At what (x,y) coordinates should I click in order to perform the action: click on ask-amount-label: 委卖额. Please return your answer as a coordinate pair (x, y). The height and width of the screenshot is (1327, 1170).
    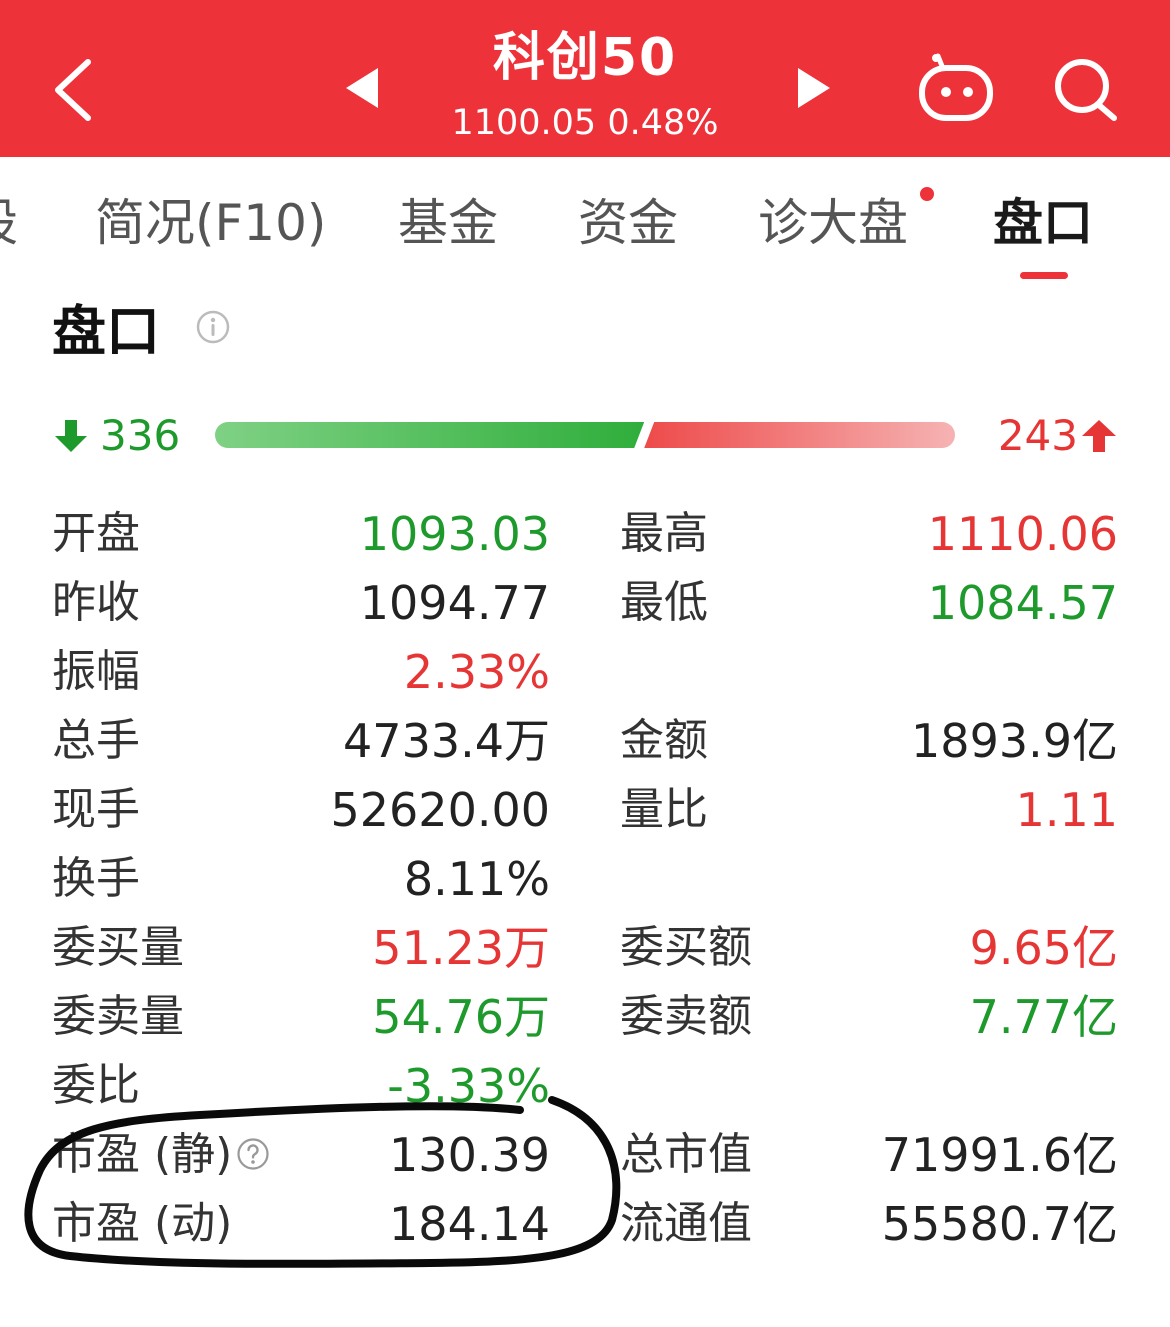
    Looking at the image, I should click on (686, 1016).